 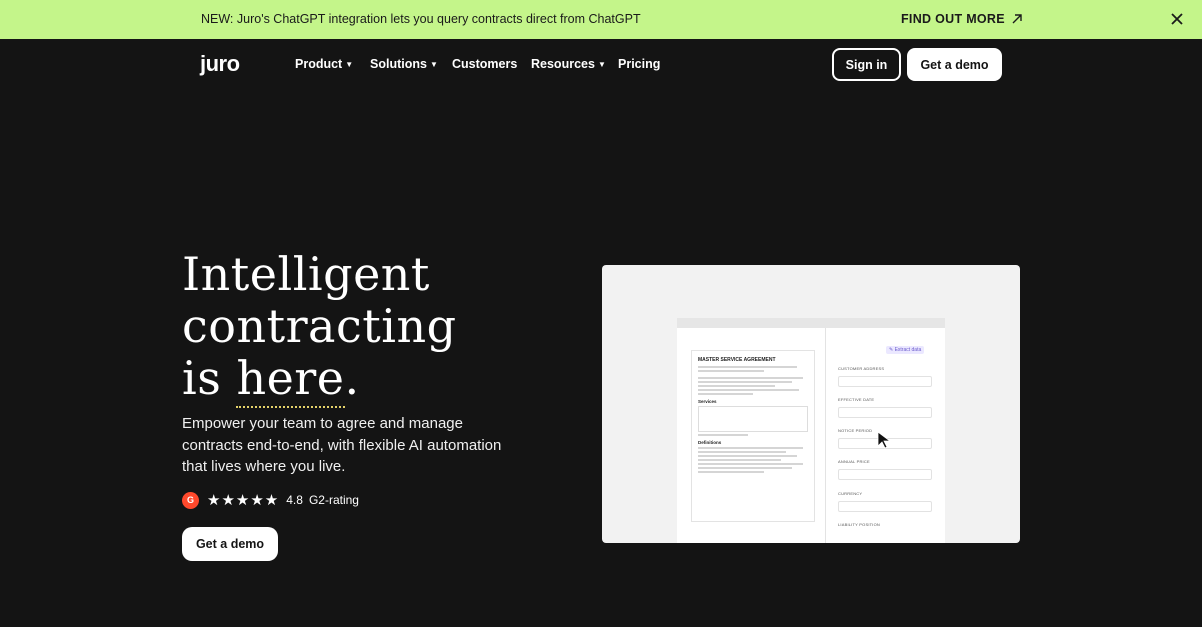 What do you see at coordinates (290, 379) in the screenshot?
I see `hero-title-highlight: here` at bounding box center [290, 379].